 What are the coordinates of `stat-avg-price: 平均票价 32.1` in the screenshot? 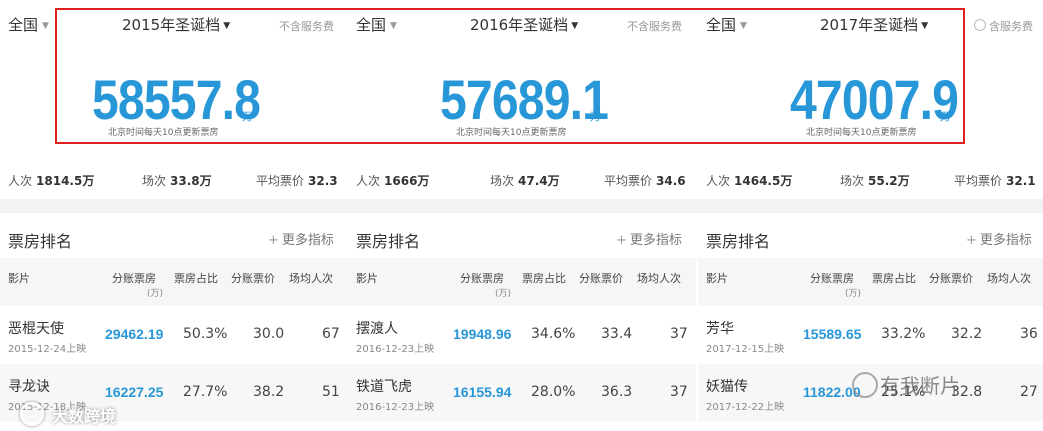 It's located at (995, 181).